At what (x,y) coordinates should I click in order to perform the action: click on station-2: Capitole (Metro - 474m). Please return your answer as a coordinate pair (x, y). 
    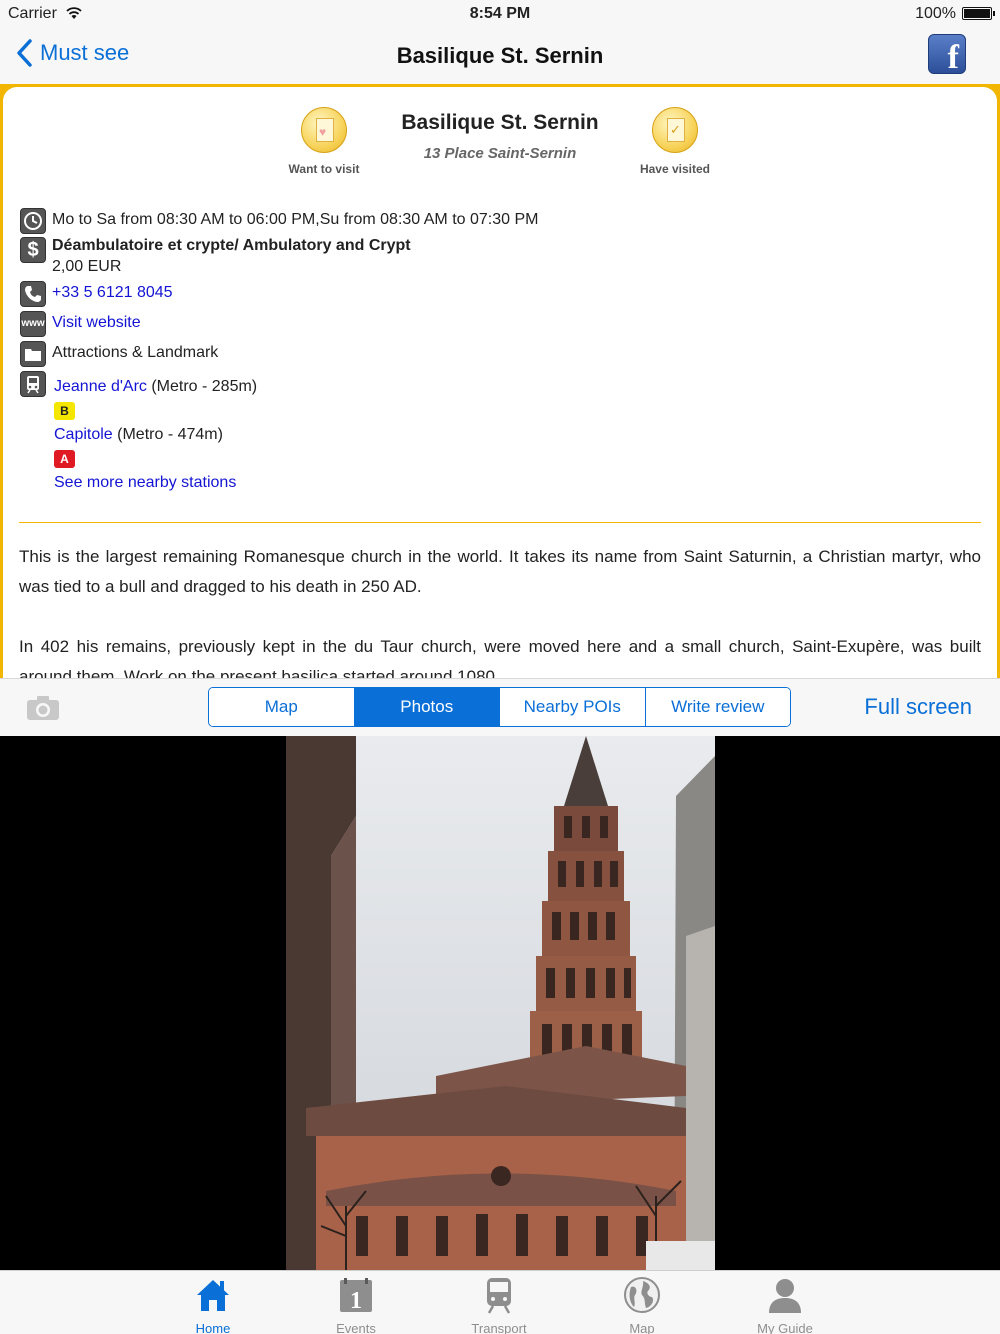
    Looking at the image, I should click on (138, 435).